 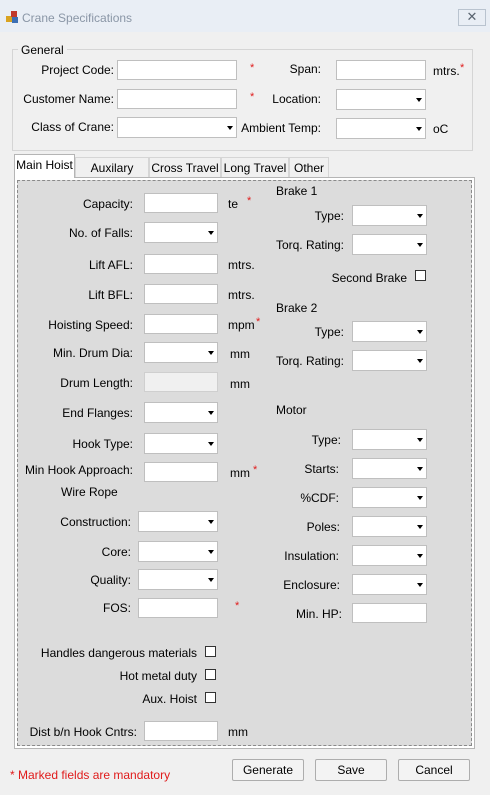 What do you see at coordinates (389, 331) in the screenshot?
I see `brake2-type-dropdown` at bounding box center [389, 331].